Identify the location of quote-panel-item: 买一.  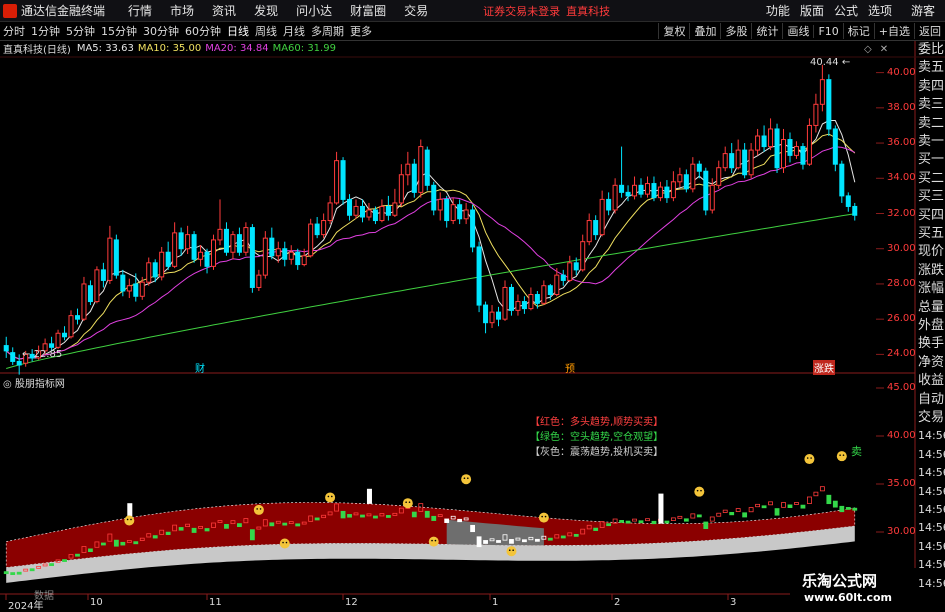
(931, 159).